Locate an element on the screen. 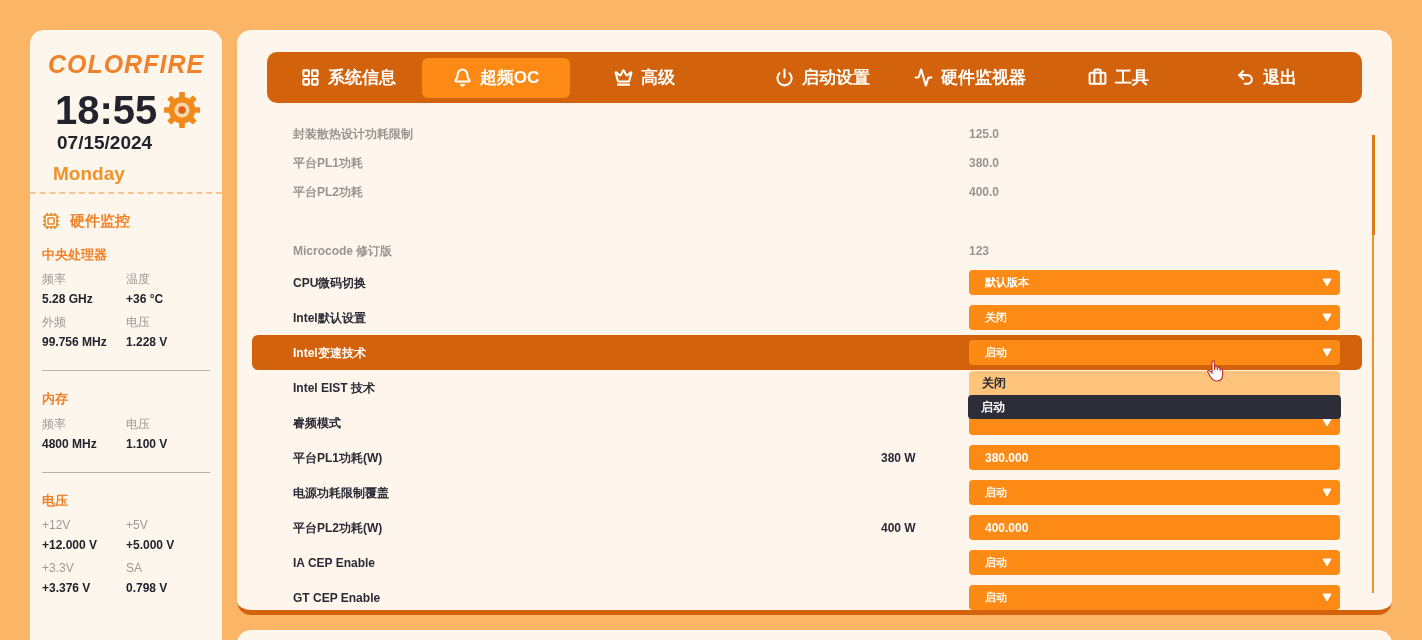 The image size is (1422, 640). setting-label: 平台PL1功耗(W) is located at coordinates (338, 458).